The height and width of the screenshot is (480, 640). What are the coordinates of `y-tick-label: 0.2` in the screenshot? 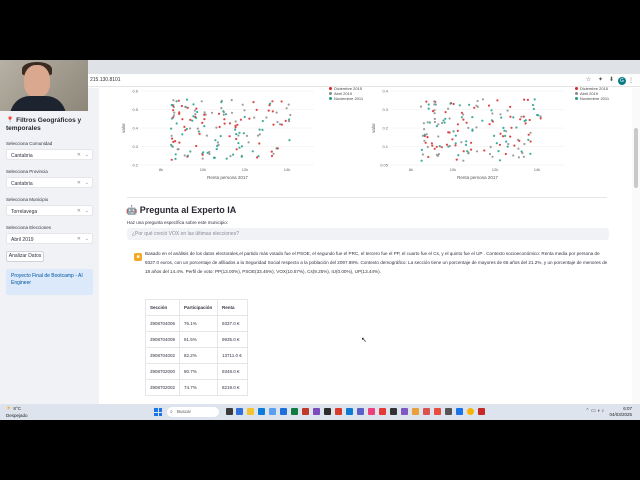 It's located at (385, 128).